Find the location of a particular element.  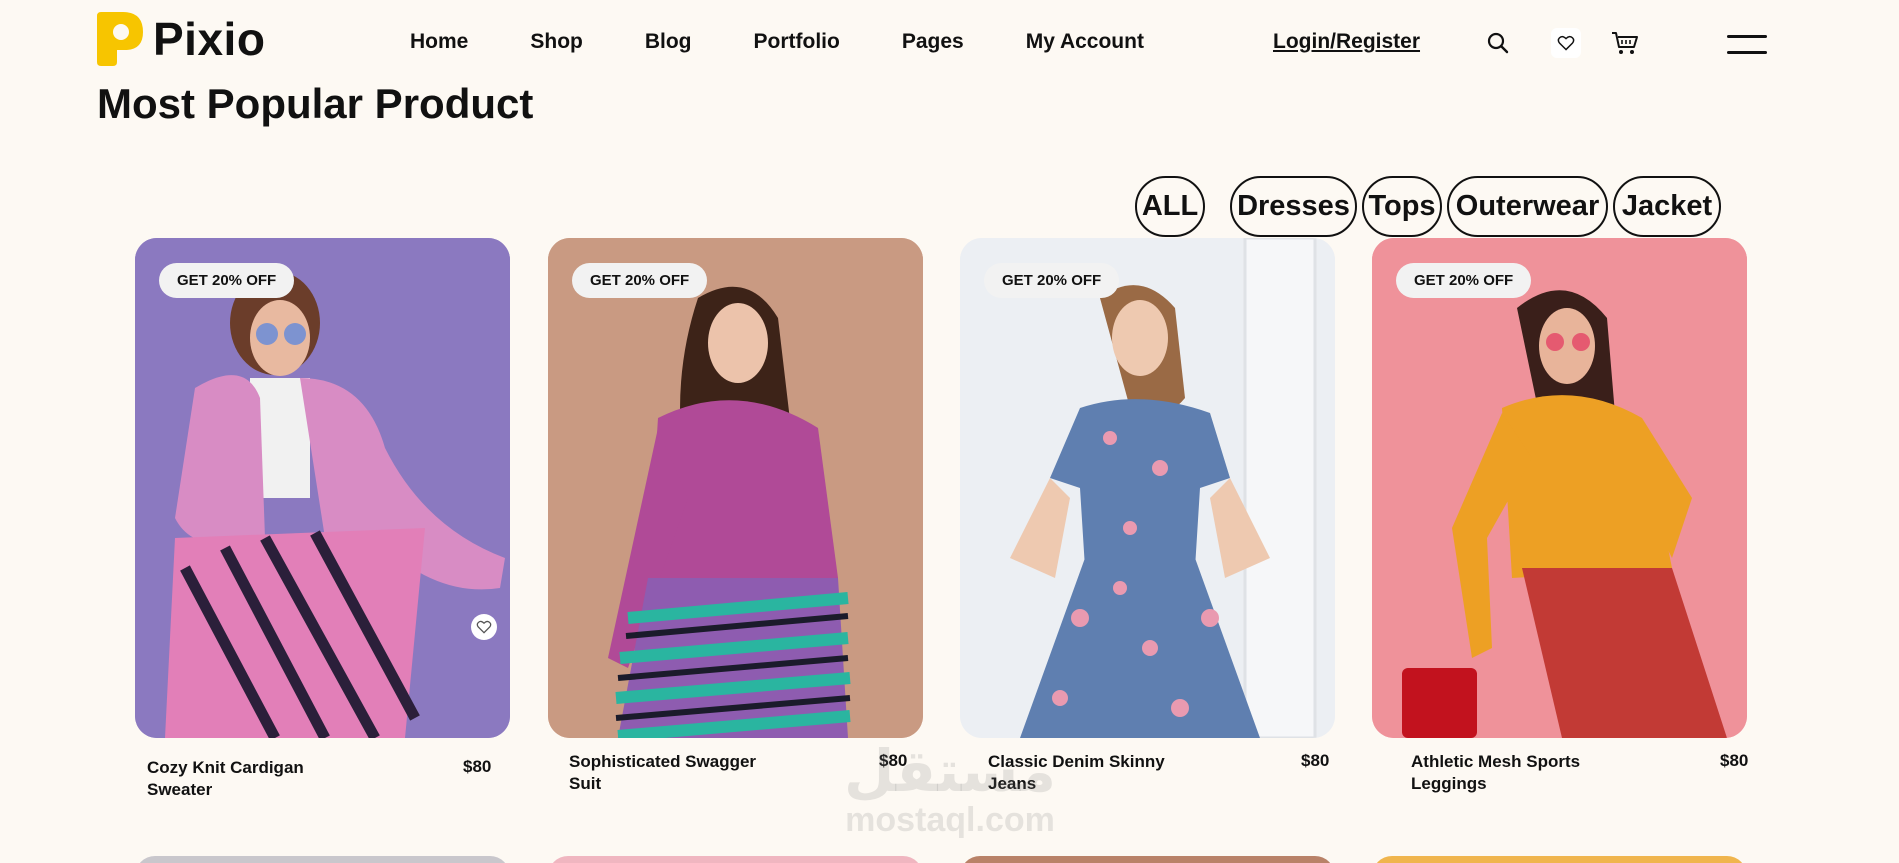

cart-icon is located at coordinates (1625, 43).